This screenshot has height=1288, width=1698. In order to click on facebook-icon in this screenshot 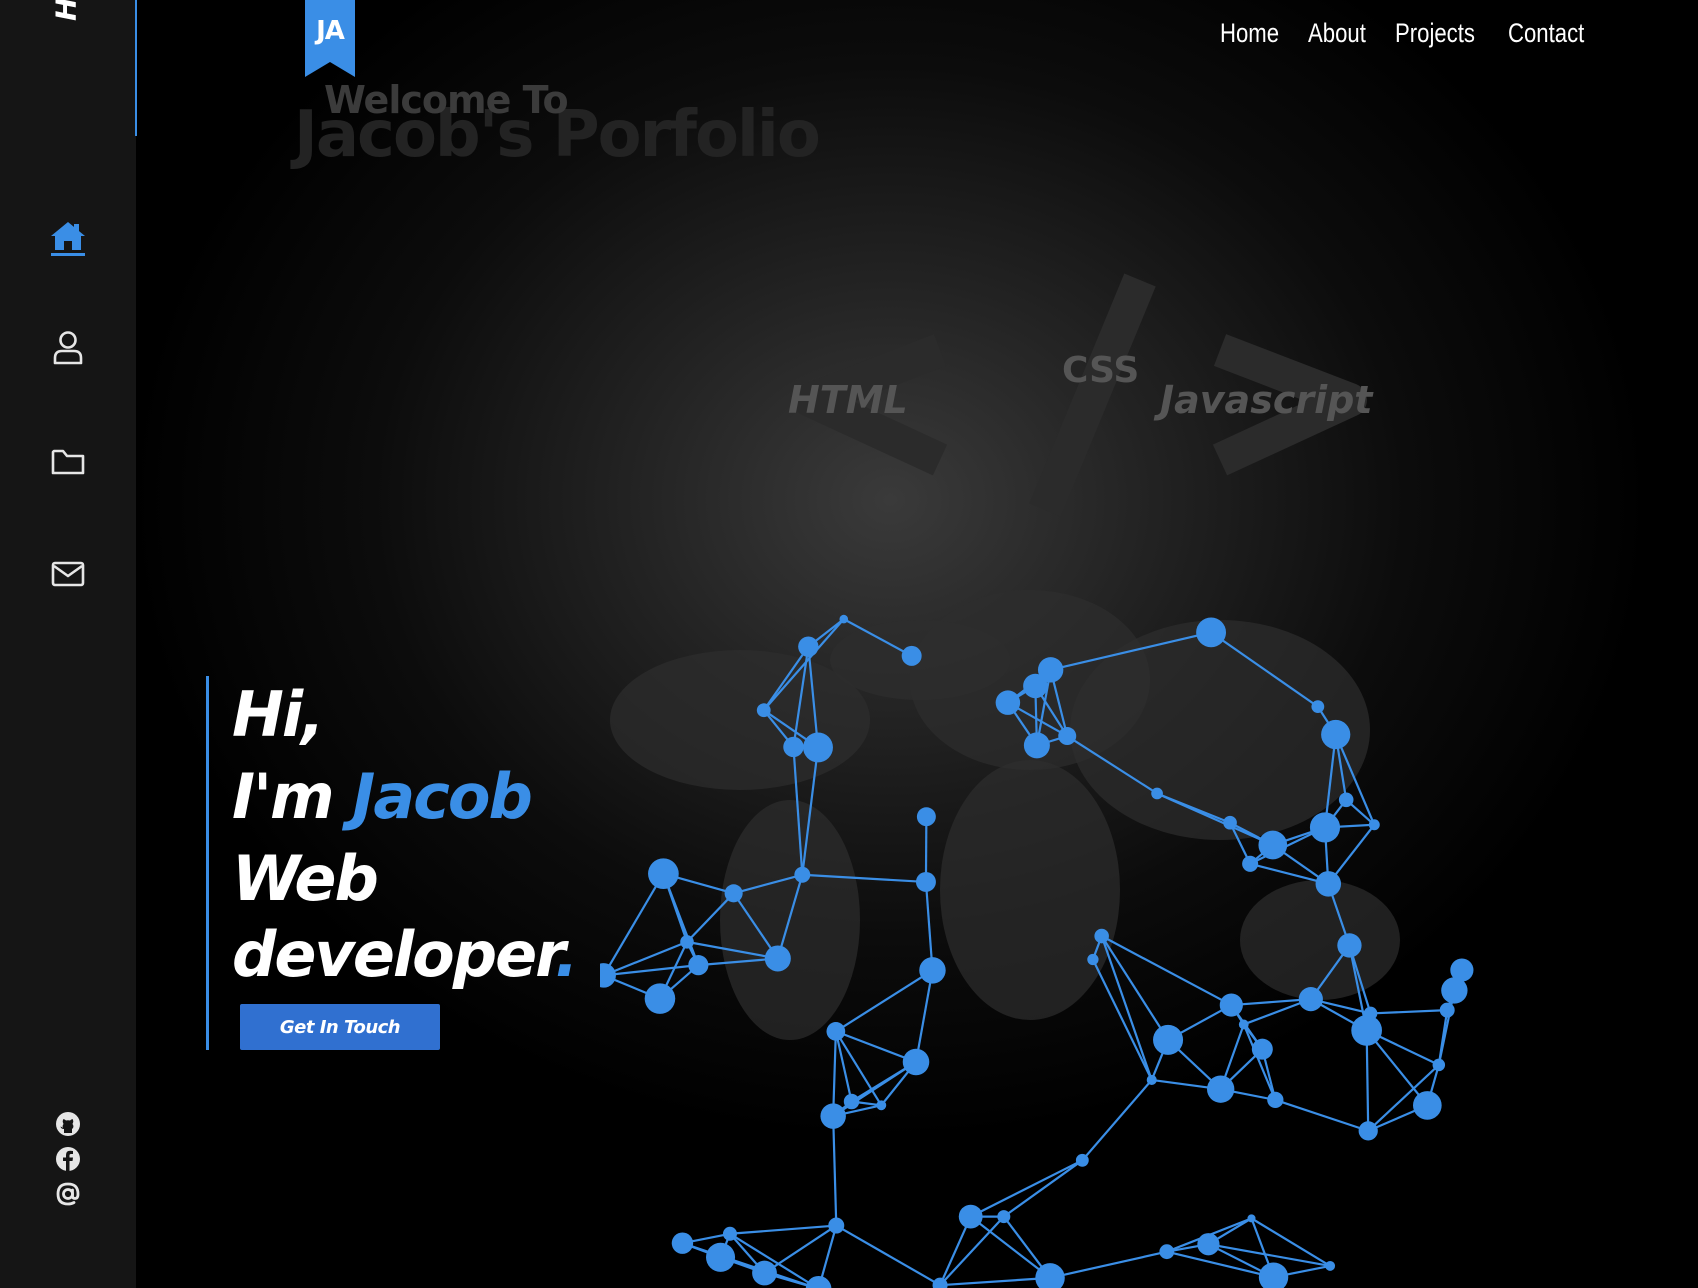, I will do `click(68, 1159)`.